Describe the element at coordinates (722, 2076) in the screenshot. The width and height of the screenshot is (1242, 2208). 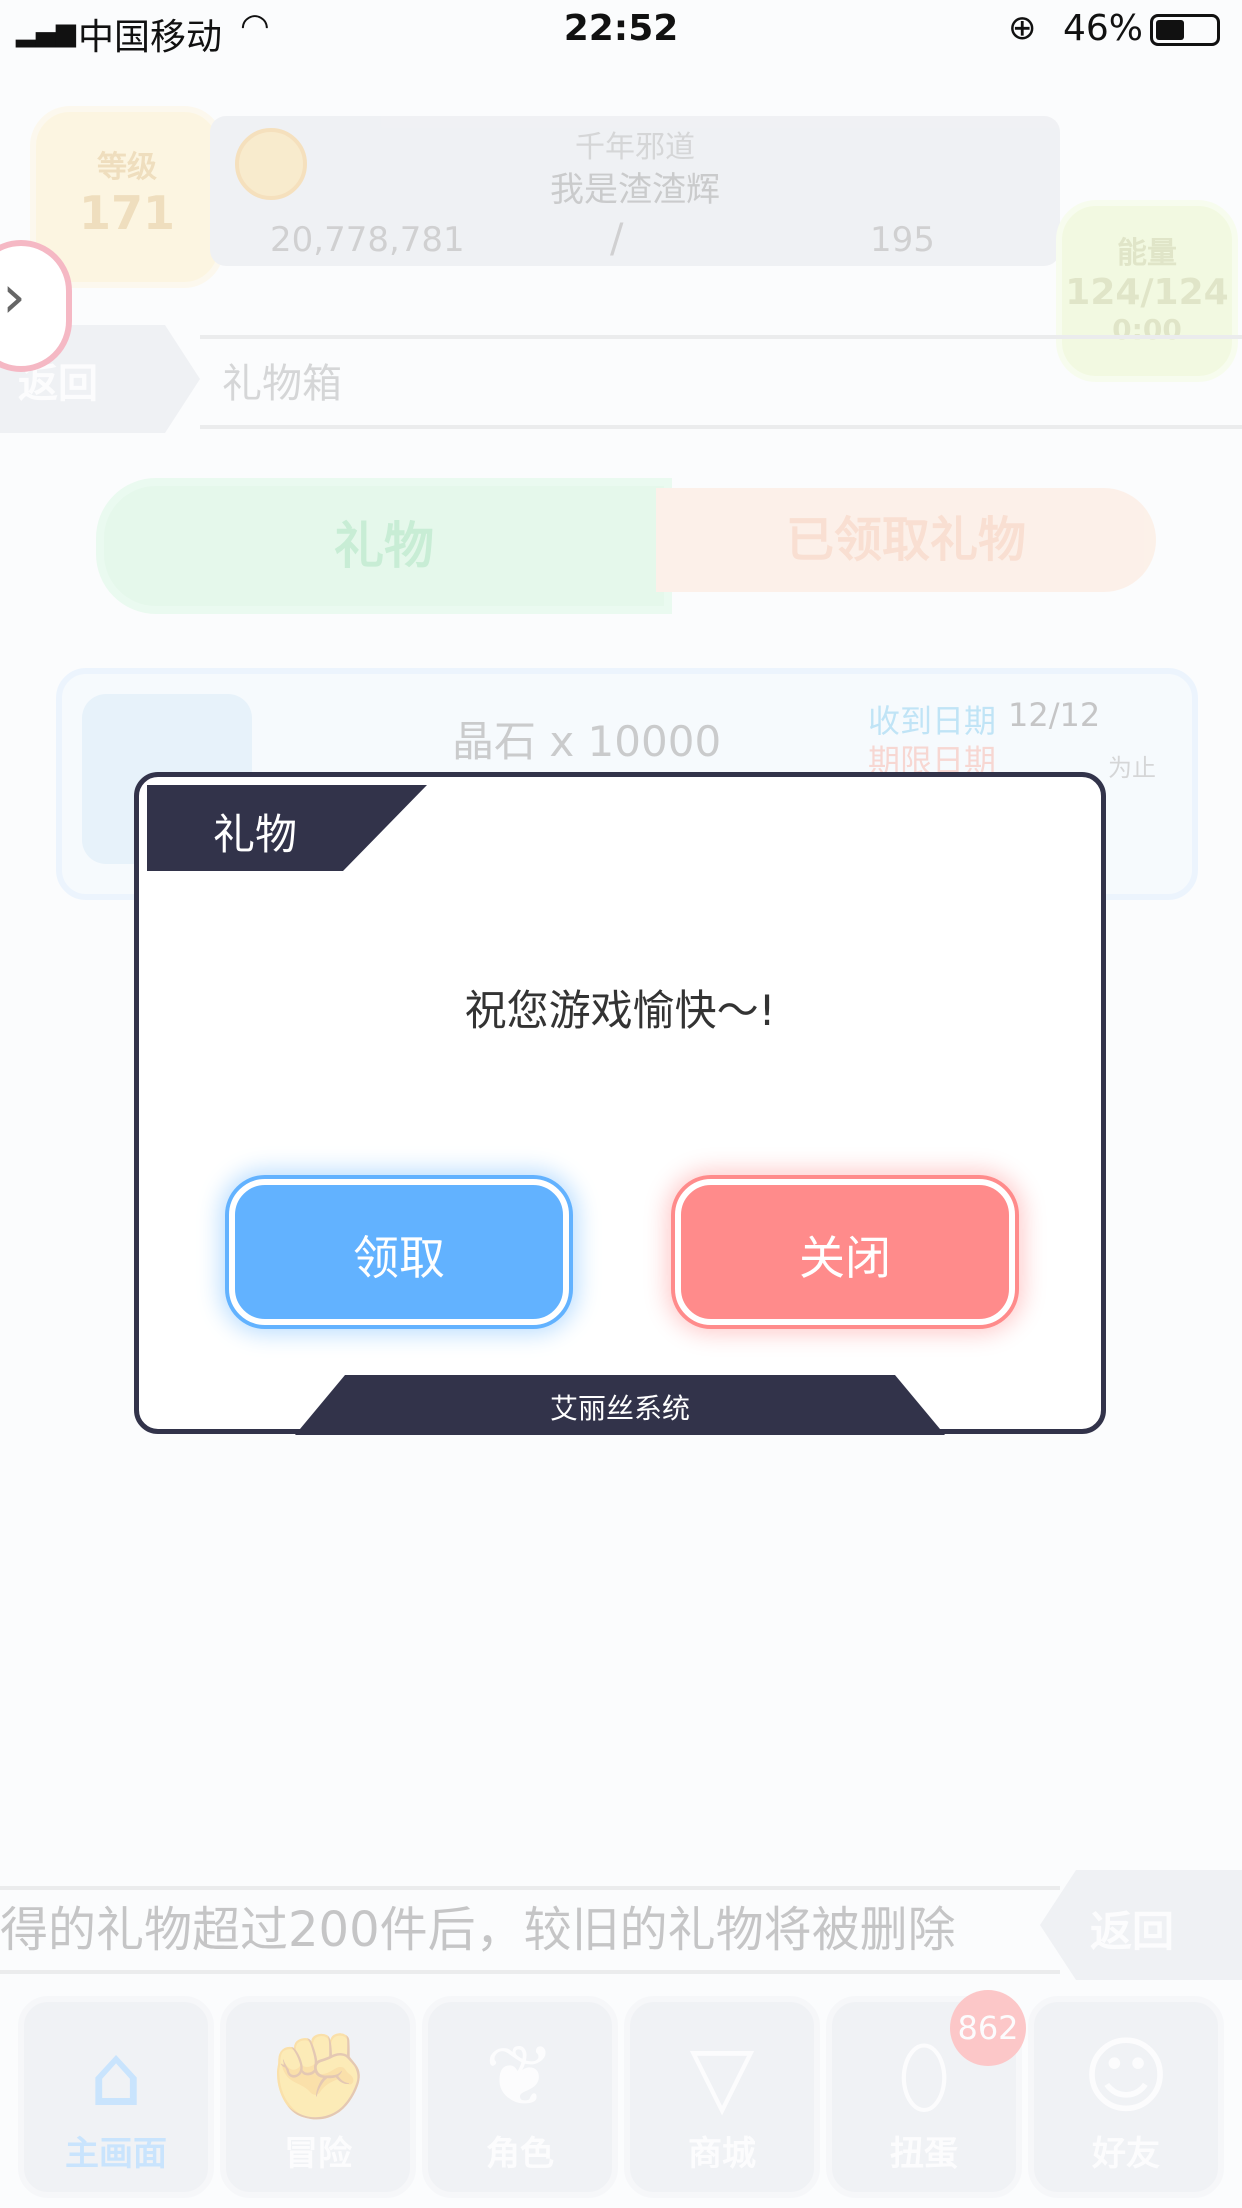
I see `cart-icon: ▽` at that location.